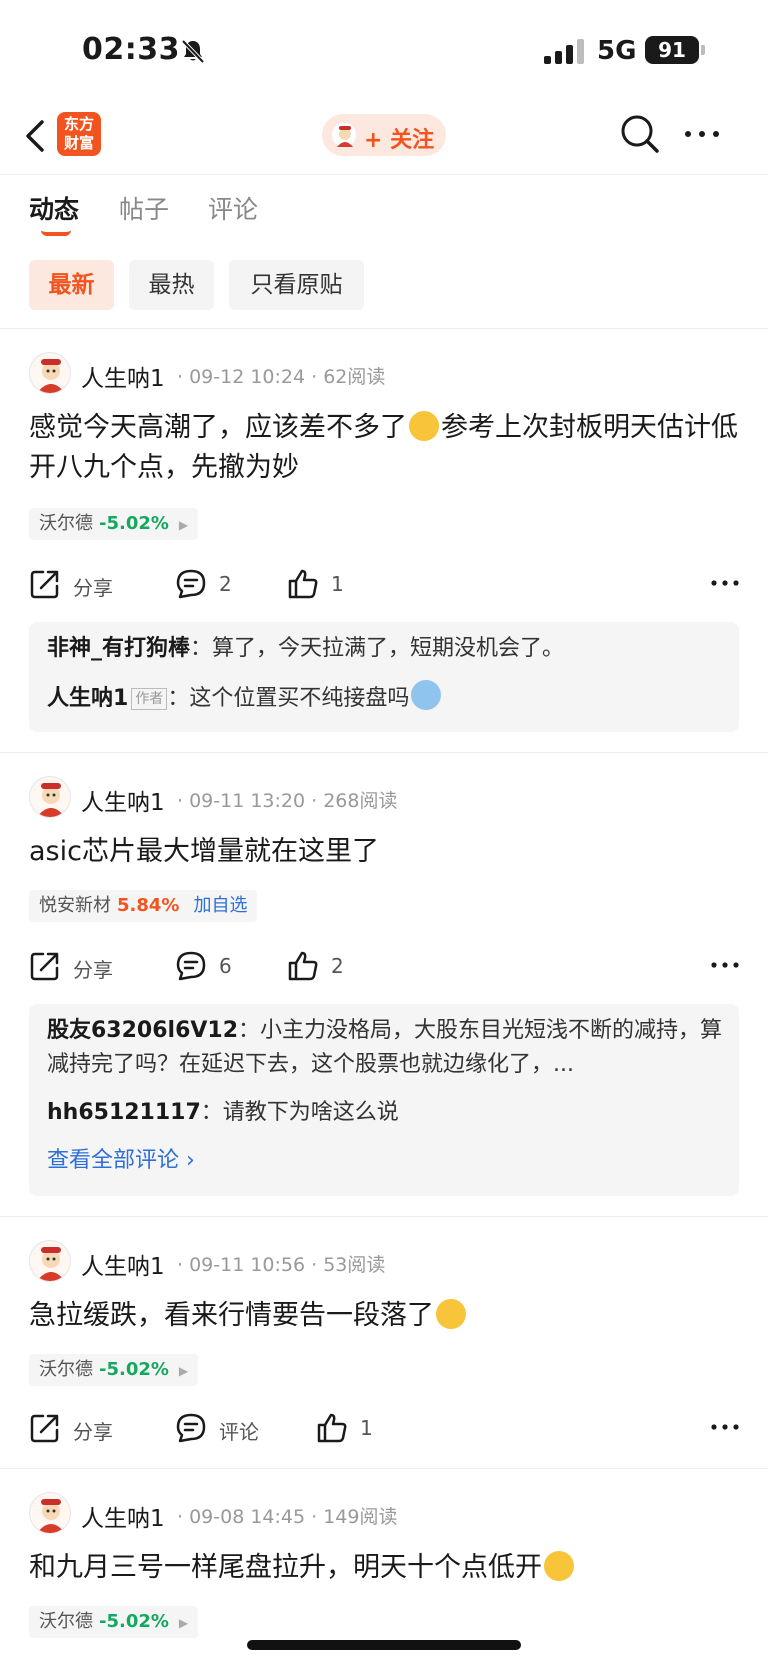 Image resolution: width=768 pixels, height=1665 pixels. I want to click on comment-user: hh65121117, so click(124, 1112).